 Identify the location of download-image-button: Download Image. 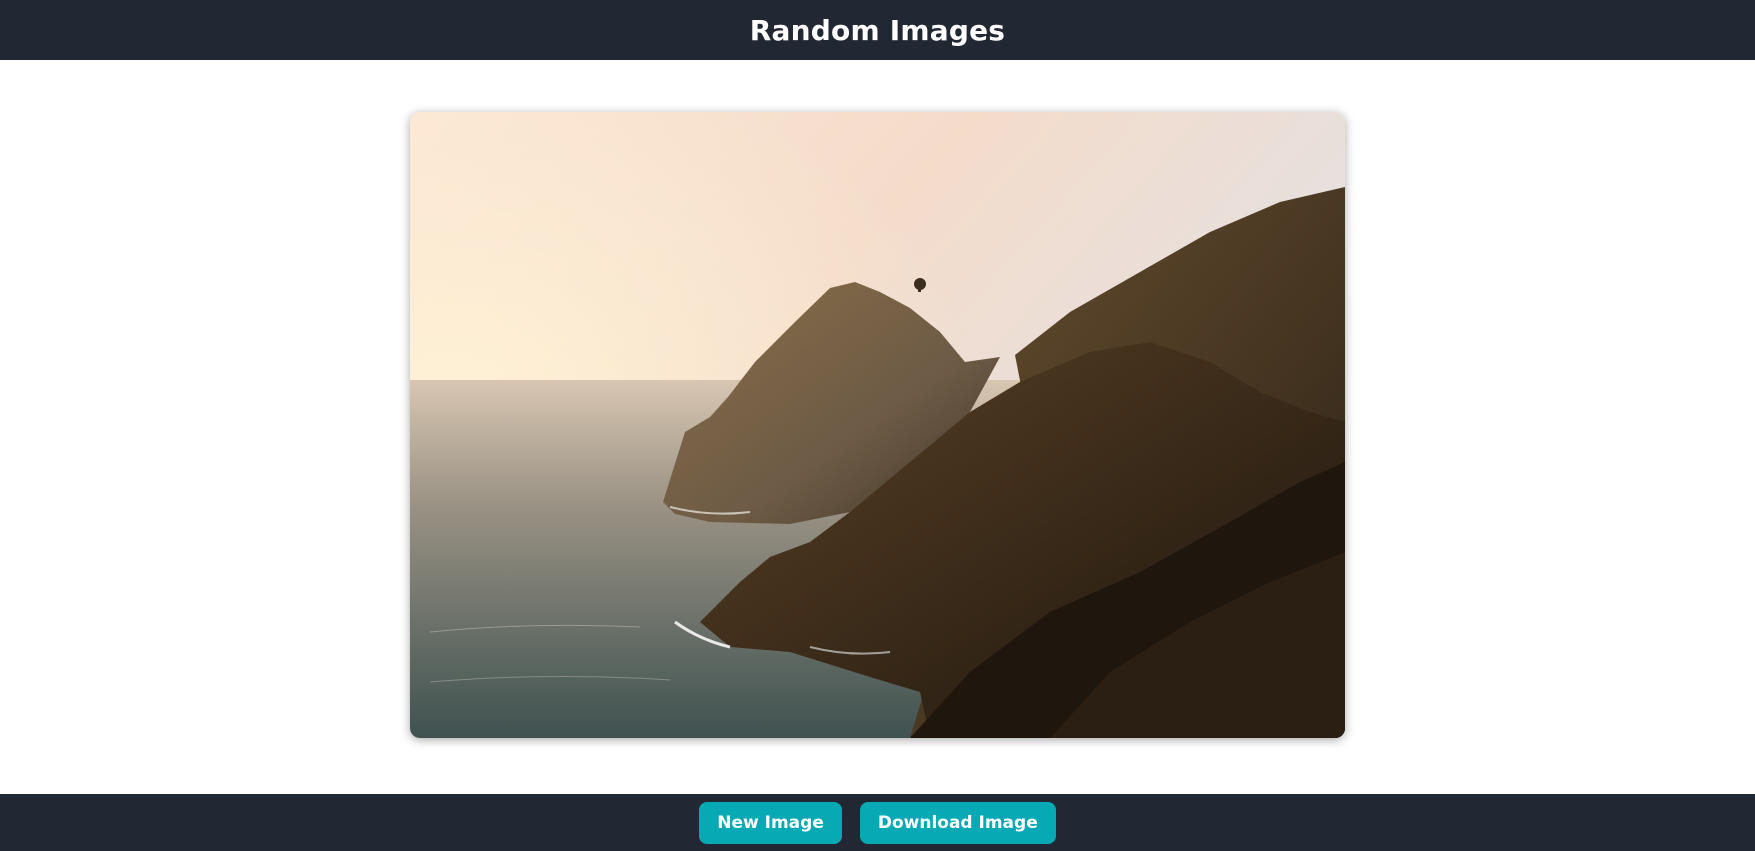
(957, 822).